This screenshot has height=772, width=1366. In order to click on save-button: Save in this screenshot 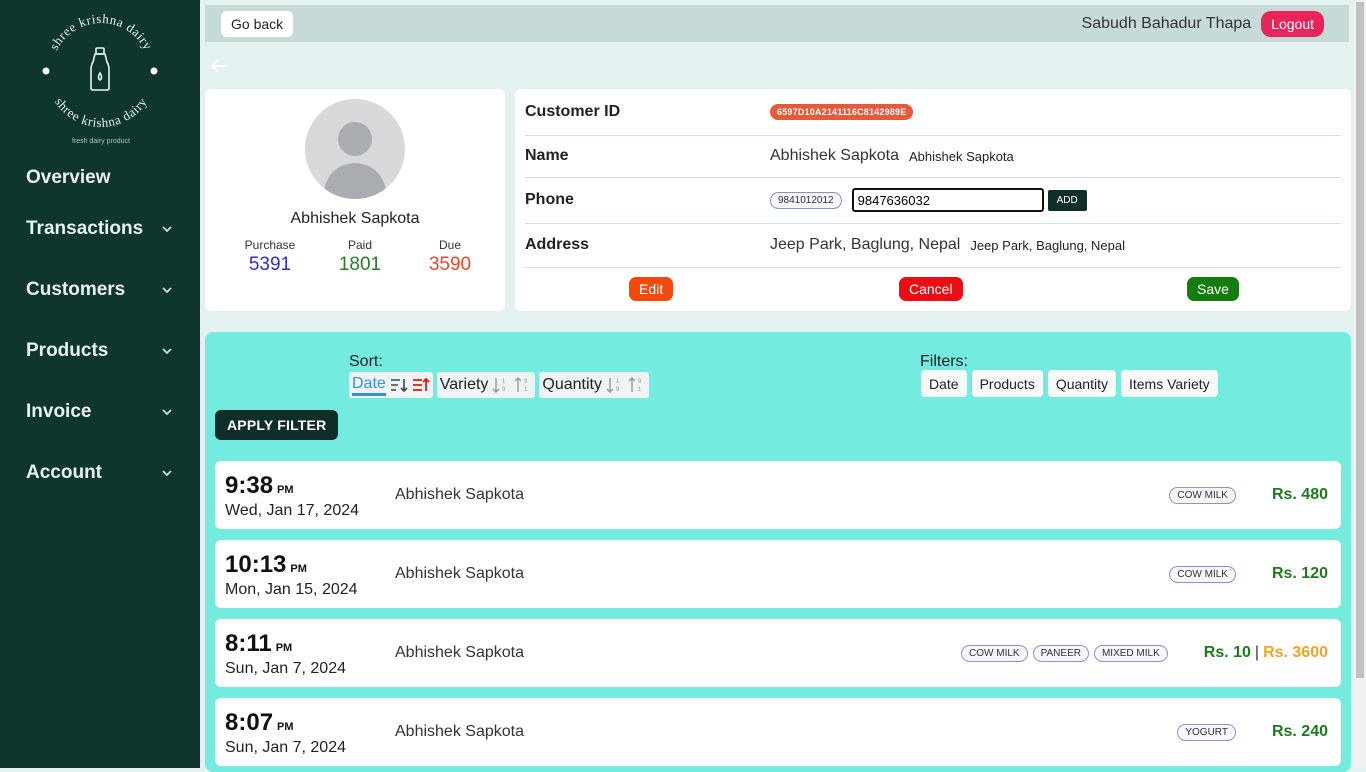, I will do `click(1213, 289)`.